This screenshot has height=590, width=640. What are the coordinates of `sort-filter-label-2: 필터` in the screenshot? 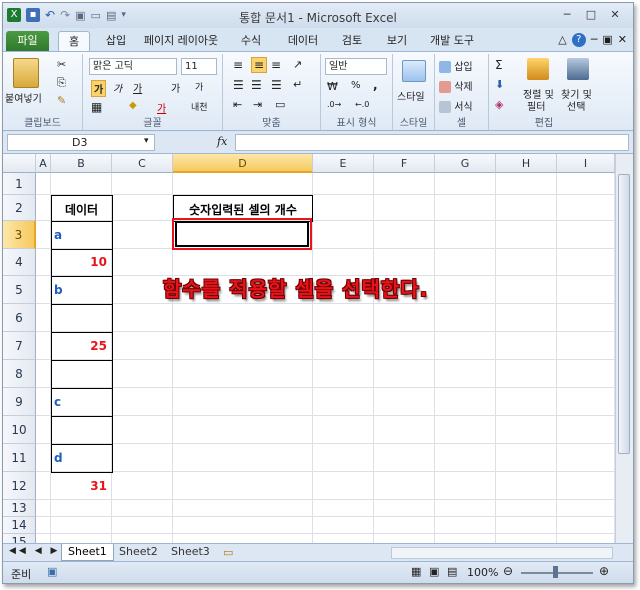 It's located at (536, 105).